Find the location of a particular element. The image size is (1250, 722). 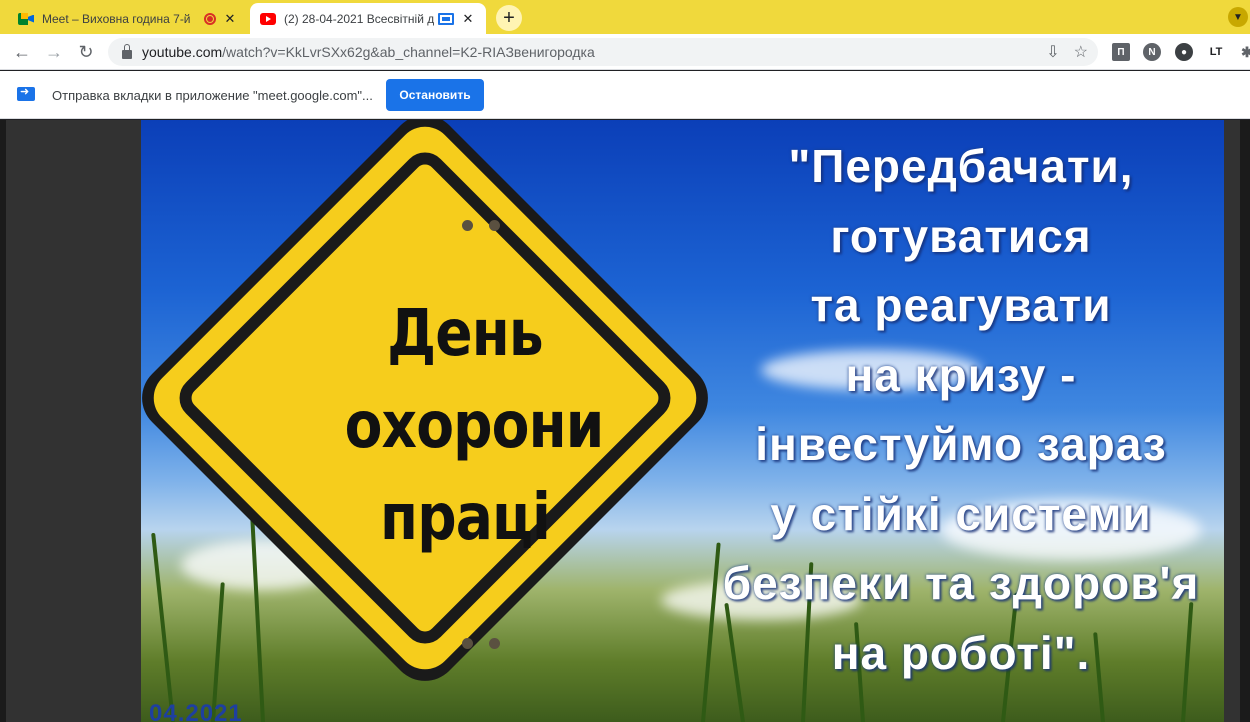

quote-line: інвестуймо зараз is located at coordinates (961, 444).